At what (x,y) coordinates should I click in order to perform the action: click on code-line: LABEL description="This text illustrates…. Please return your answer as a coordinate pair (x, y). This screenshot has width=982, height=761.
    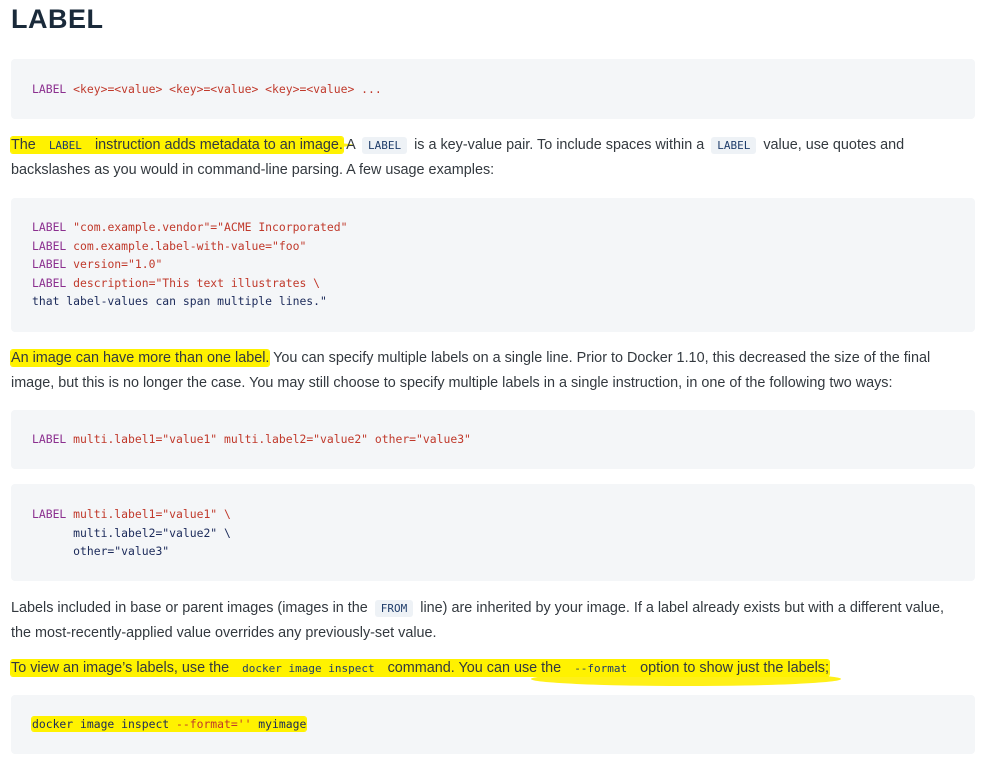
    Looking at the image, I should click on (176, 282).